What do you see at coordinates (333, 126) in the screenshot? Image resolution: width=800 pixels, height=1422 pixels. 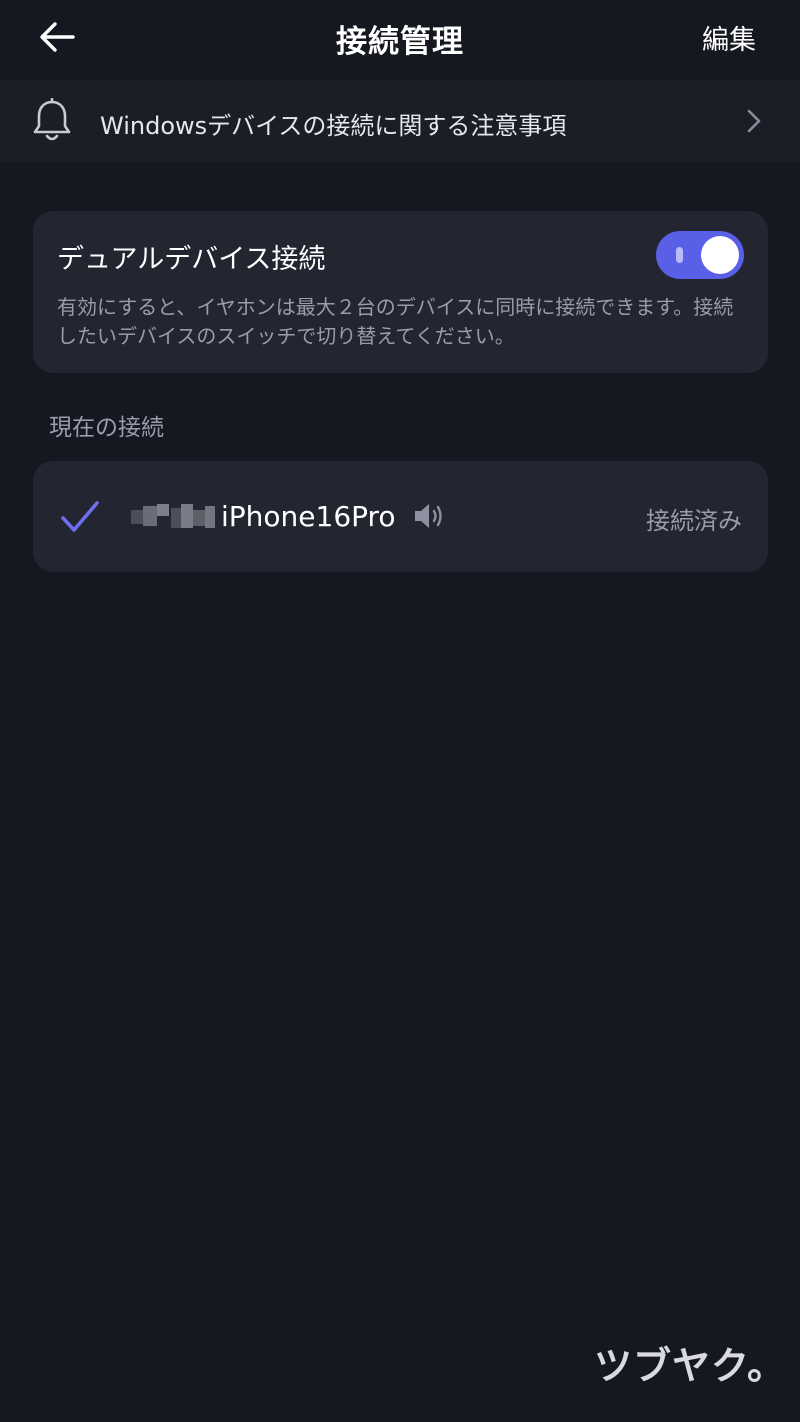 I see `notice-text: Windowsデバイスの接続に関する注意事項` at bounding box center [333, 126].